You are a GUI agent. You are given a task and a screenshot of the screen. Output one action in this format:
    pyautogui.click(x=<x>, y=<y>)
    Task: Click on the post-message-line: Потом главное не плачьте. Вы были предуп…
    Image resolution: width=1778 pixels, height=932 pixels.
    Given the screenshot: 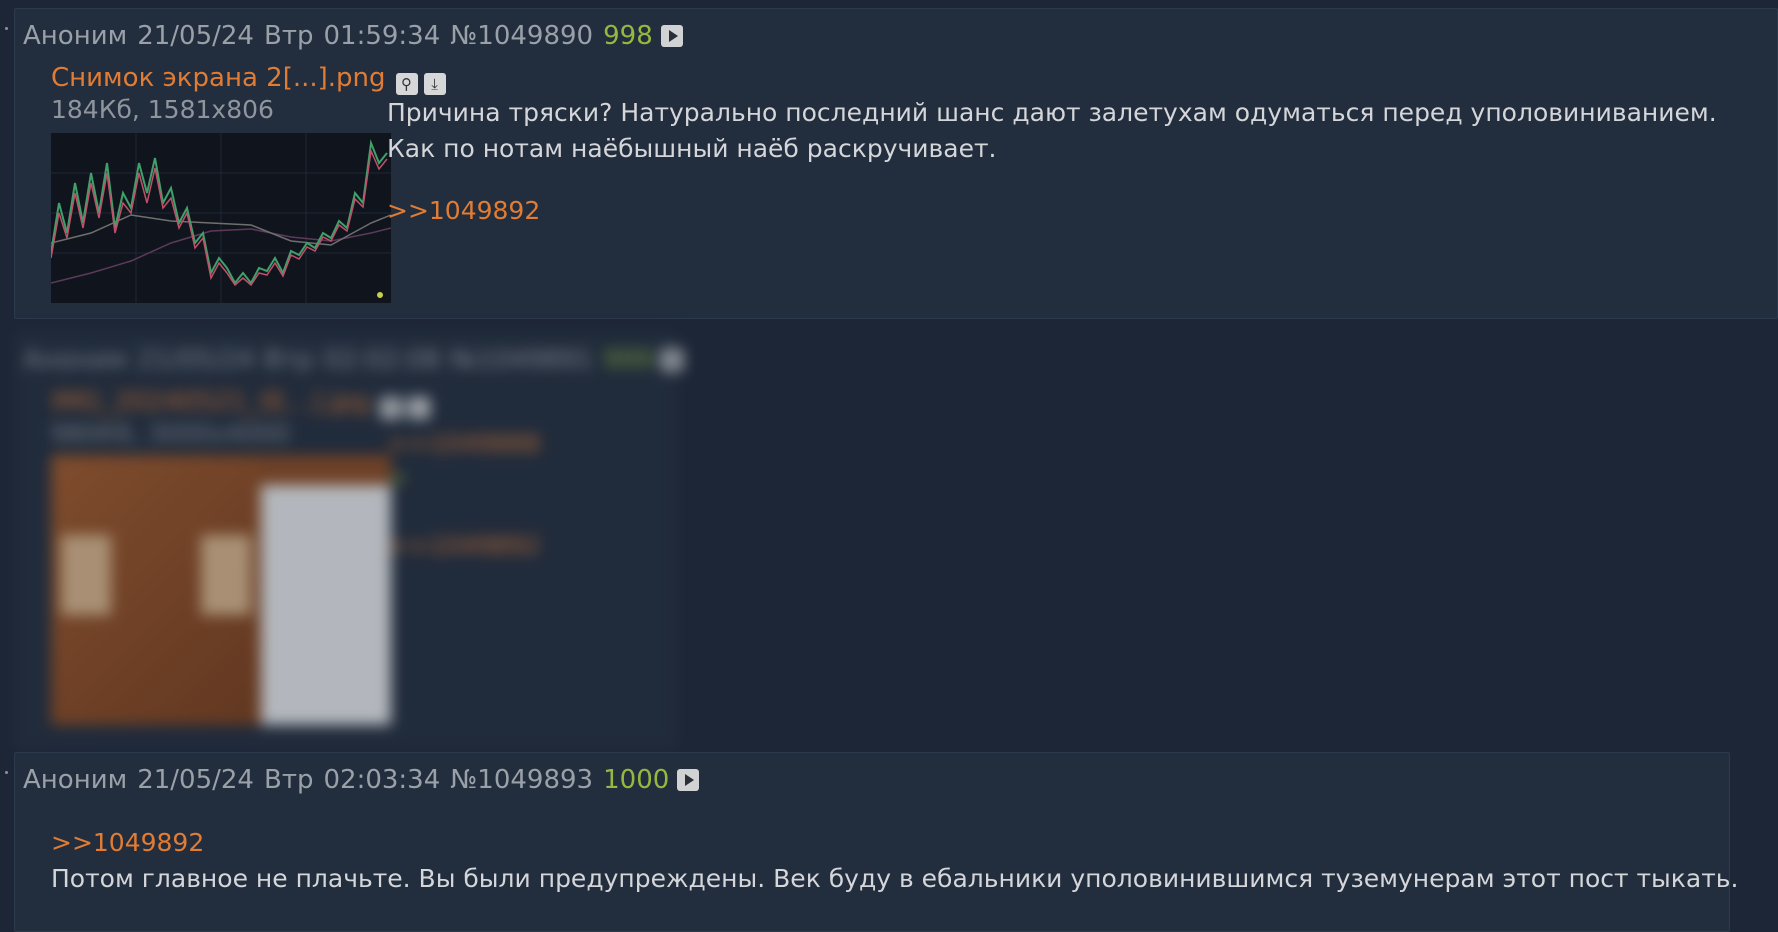 What is the action you would take?
    pyautogui.click(x=895, y=878)
    